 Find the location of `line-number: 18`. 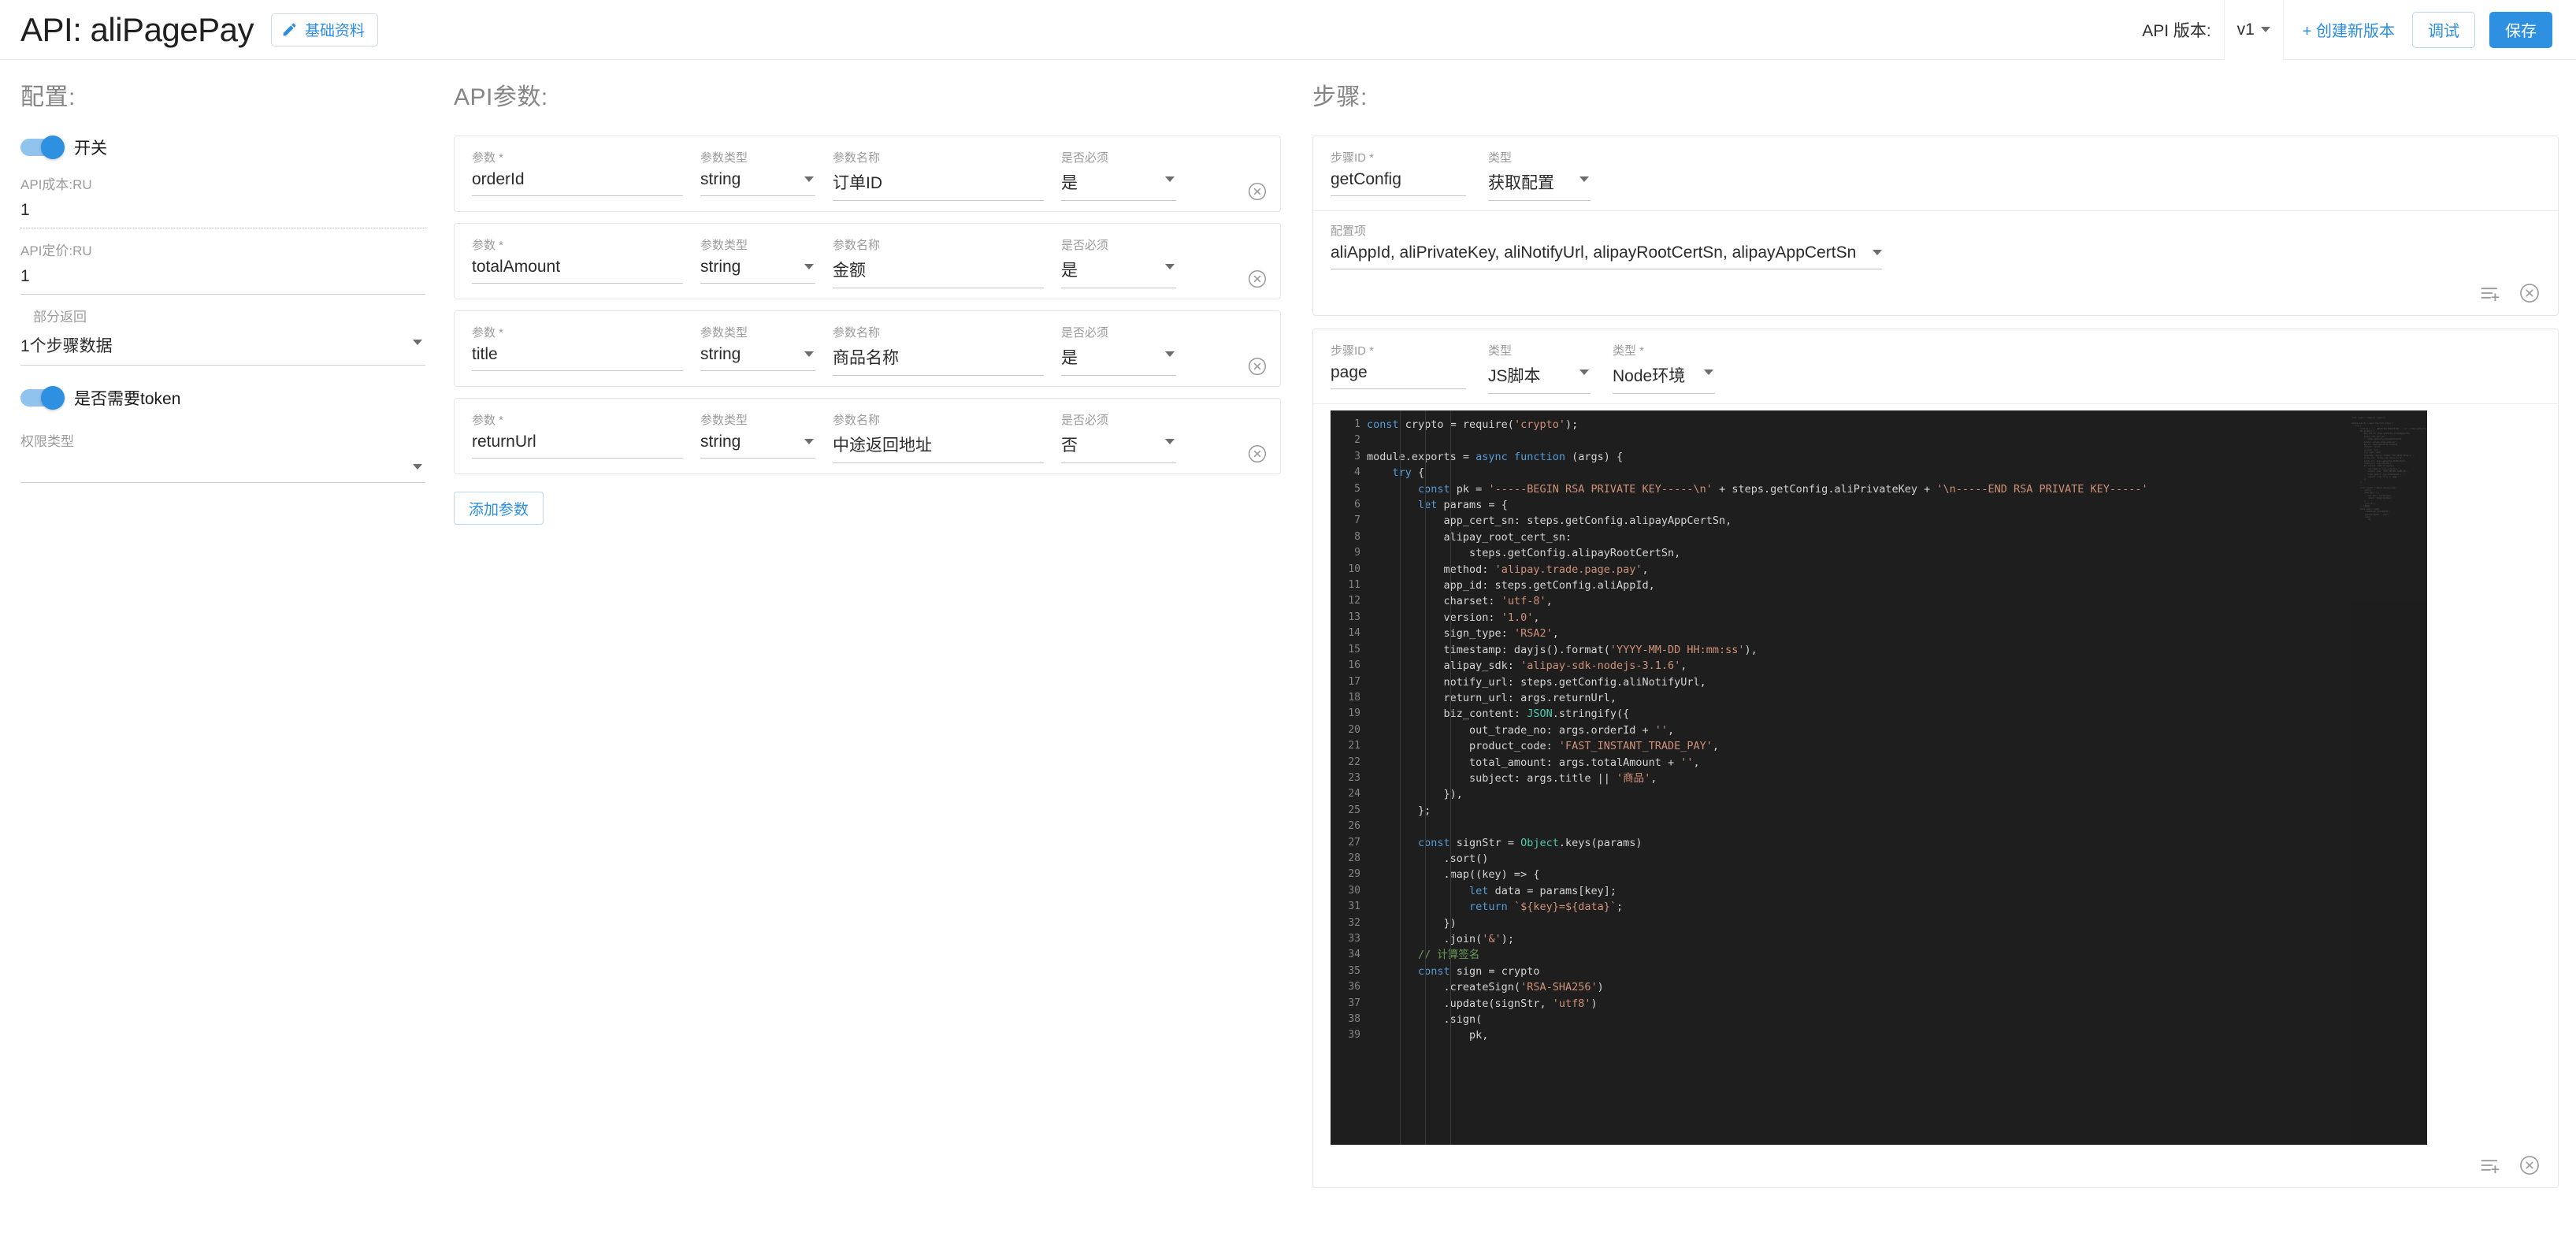

line-number: 18 is located at coordinates (1354, 698).